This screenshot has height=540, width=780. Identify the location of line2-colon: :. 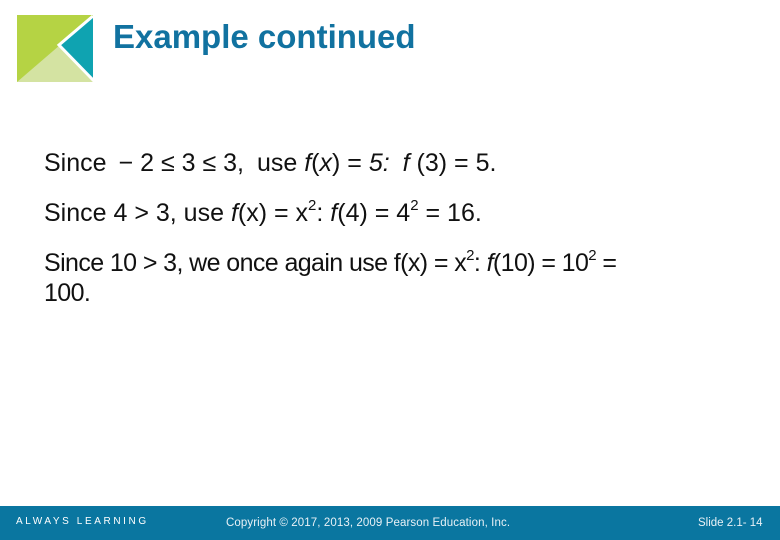
(323, 213).